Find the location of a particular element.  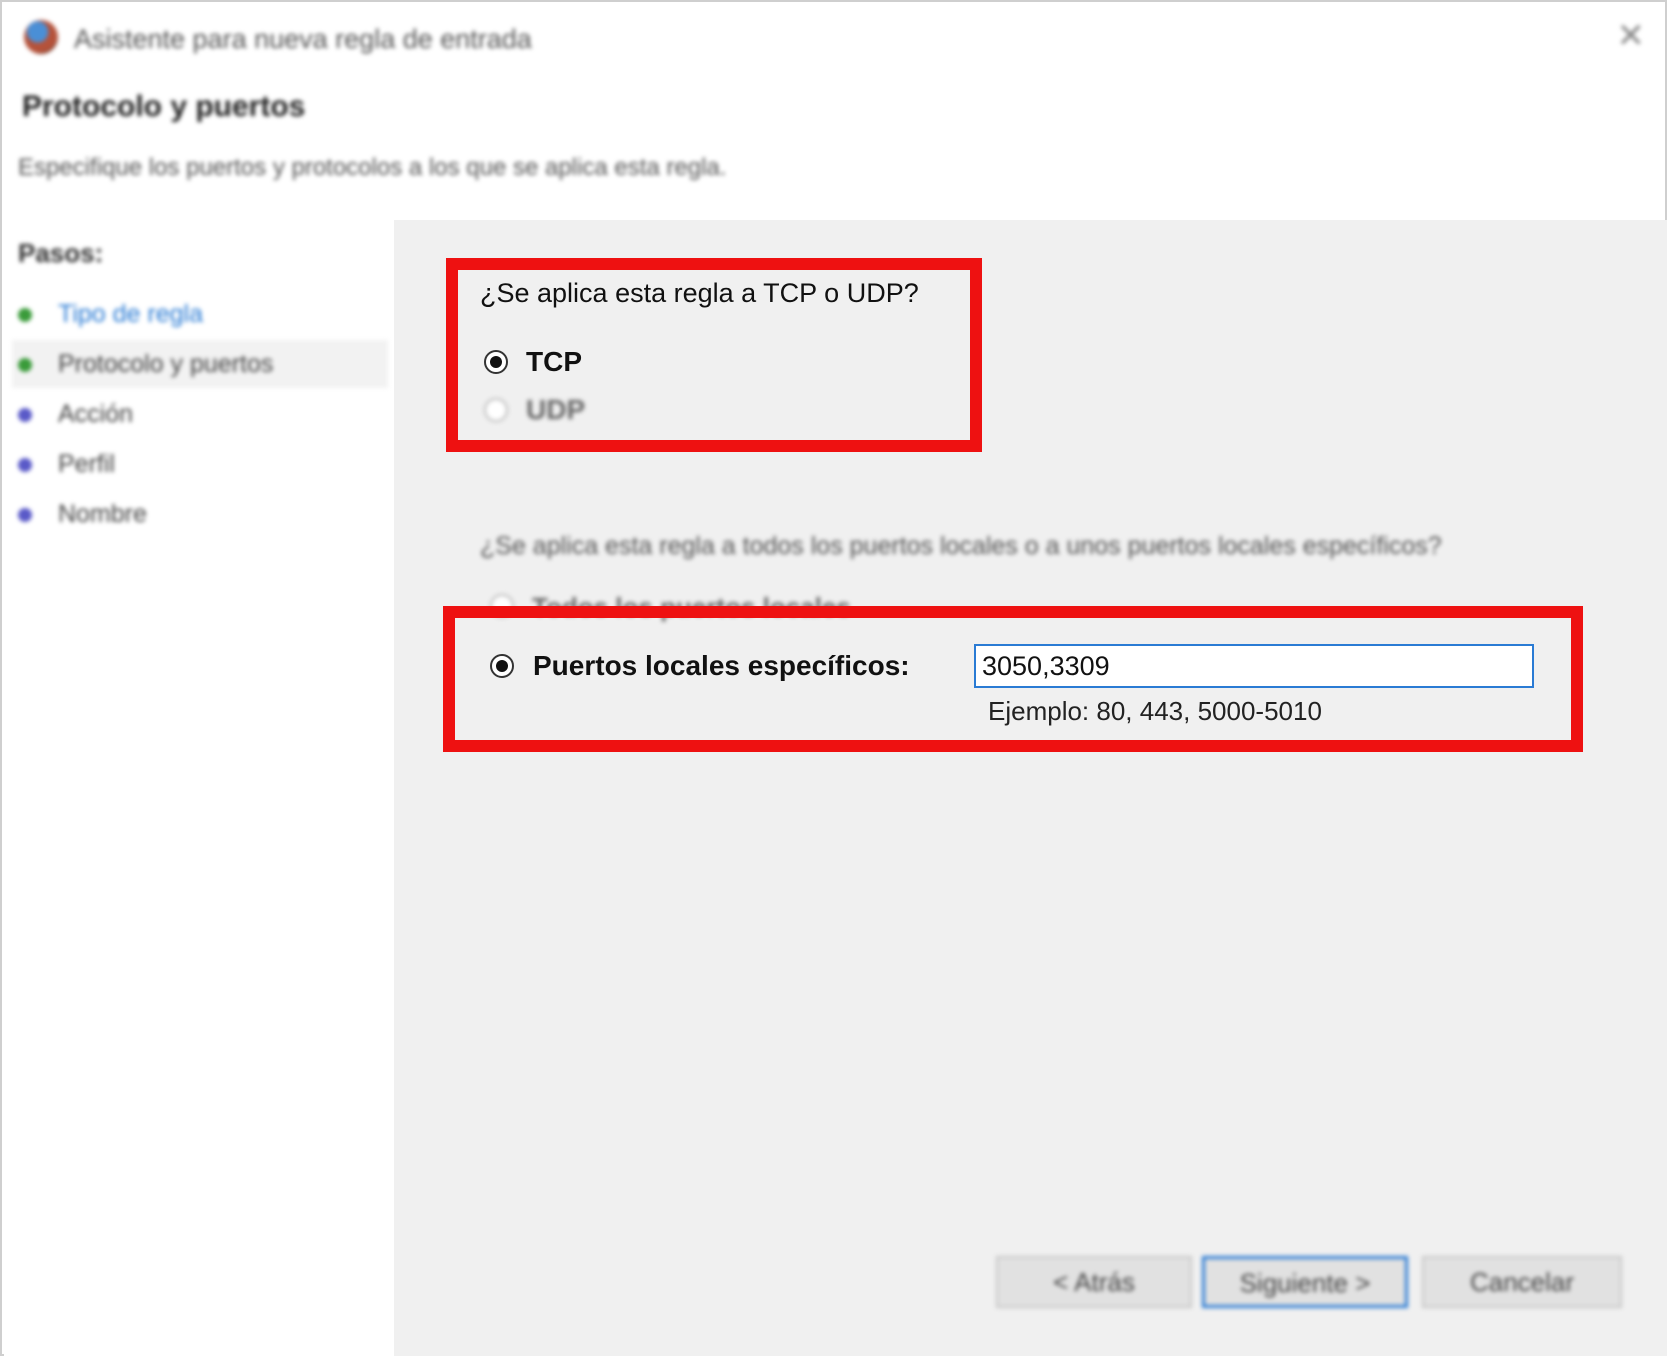

close-icon: ✕ is located at coordinates (1631, 36).